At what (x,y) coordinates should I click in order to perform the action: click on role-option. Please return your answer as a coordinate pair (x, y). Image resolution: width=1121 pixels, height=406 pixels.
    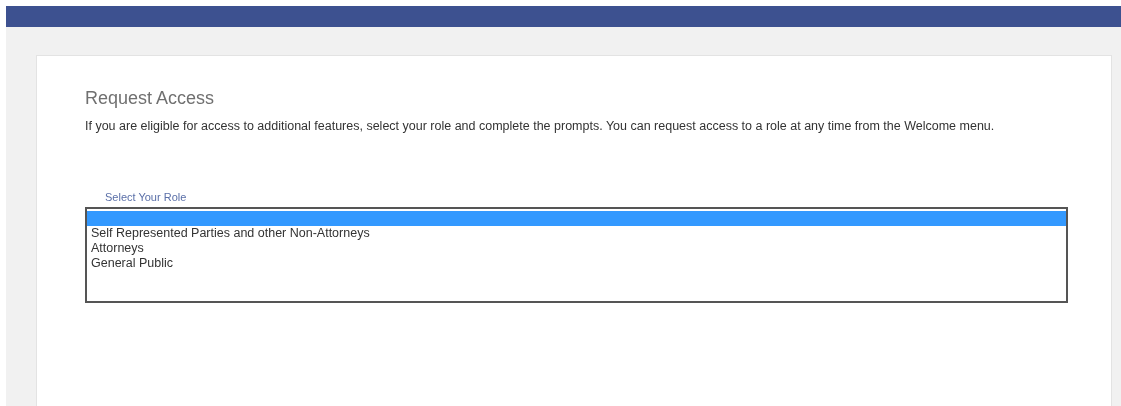
    Looking at the image, I should click on (576, 218).